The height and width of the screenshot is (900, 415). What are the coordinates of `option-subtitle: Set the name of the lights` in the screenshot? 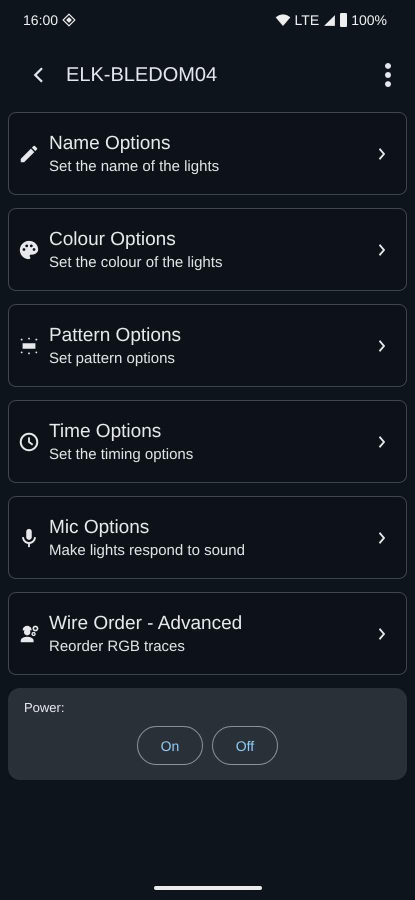 It's located at (134, 166).